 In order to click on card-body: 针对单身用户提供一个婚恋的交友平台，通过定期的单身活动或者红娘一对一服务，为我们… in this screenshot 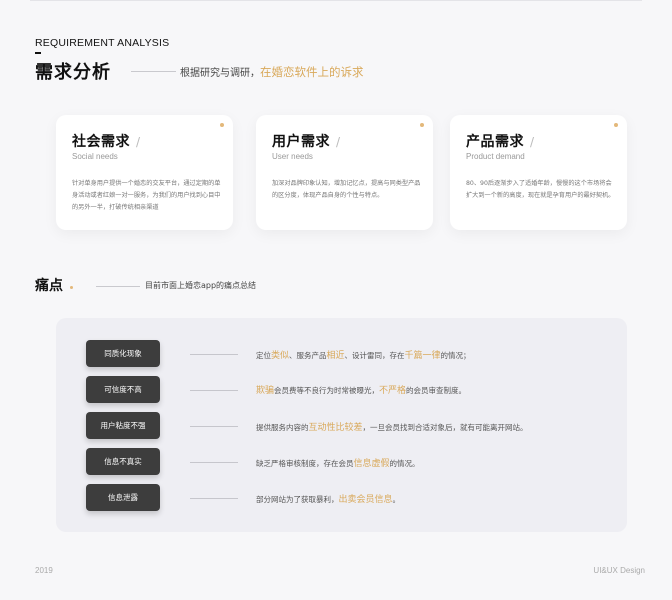, I will do `click(146, 195)`.